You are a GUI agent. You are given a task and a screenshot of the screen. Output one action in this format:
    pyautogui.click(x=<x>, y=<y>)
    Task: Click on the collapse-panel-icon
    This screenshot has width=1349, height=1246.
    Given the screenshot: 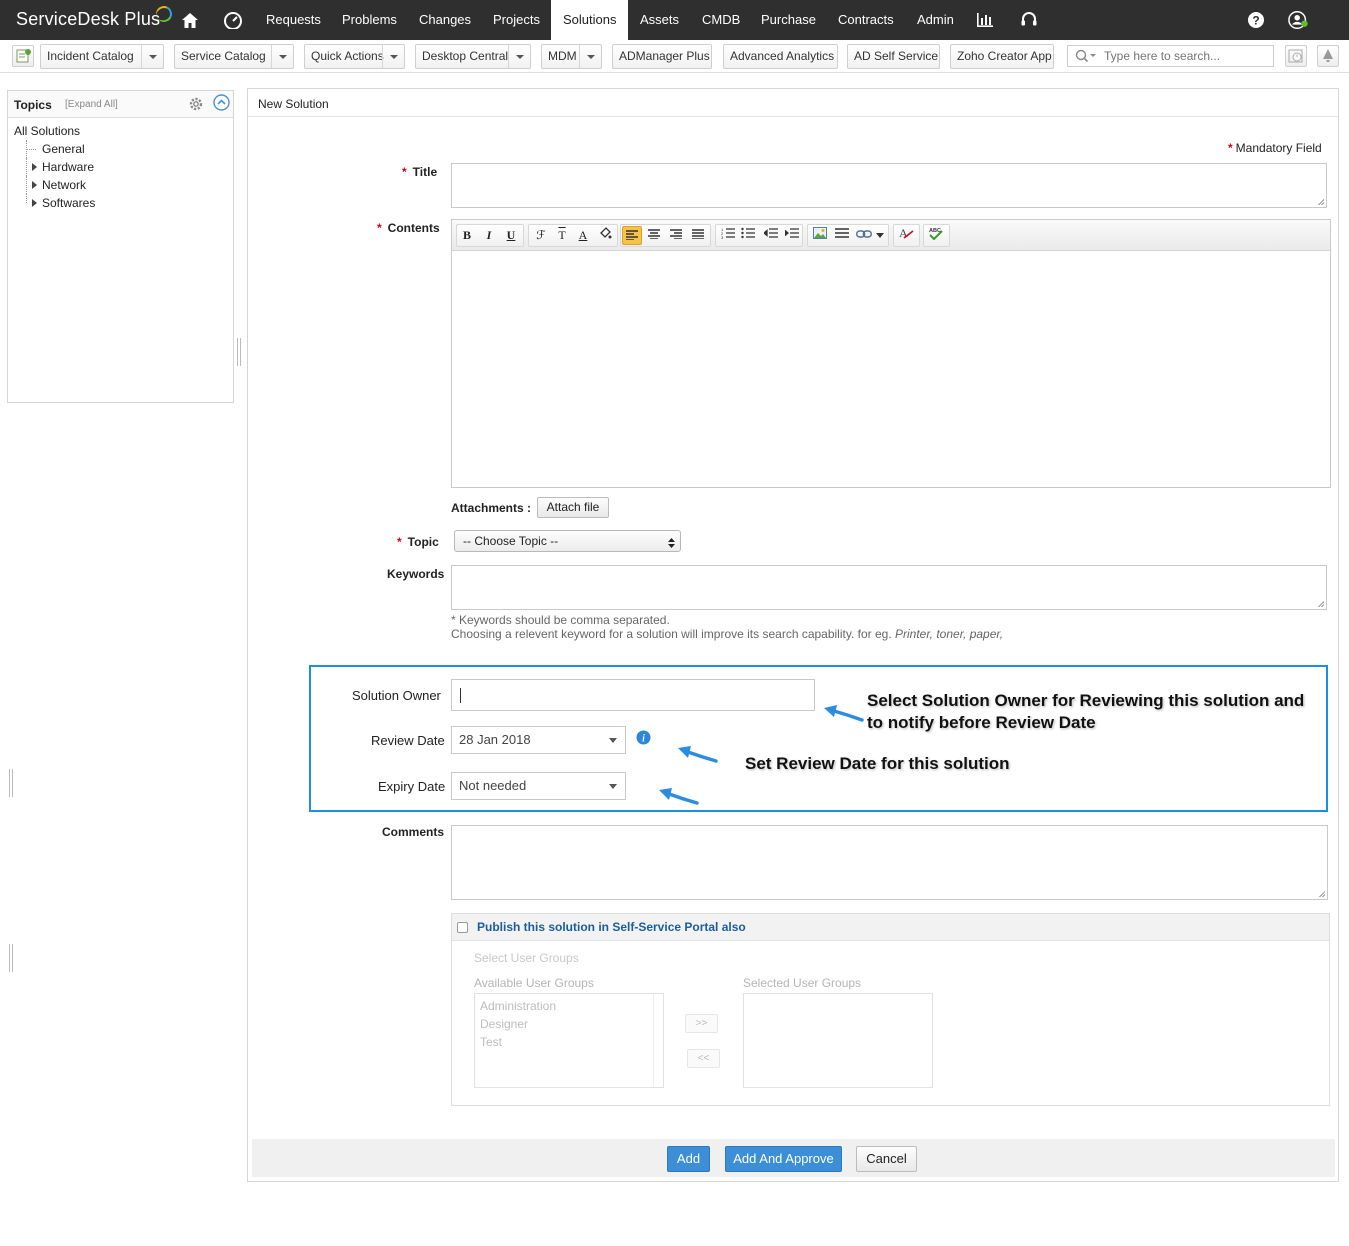 What is the action you would take?
    pyautogui.click(x=221, y=104)
    